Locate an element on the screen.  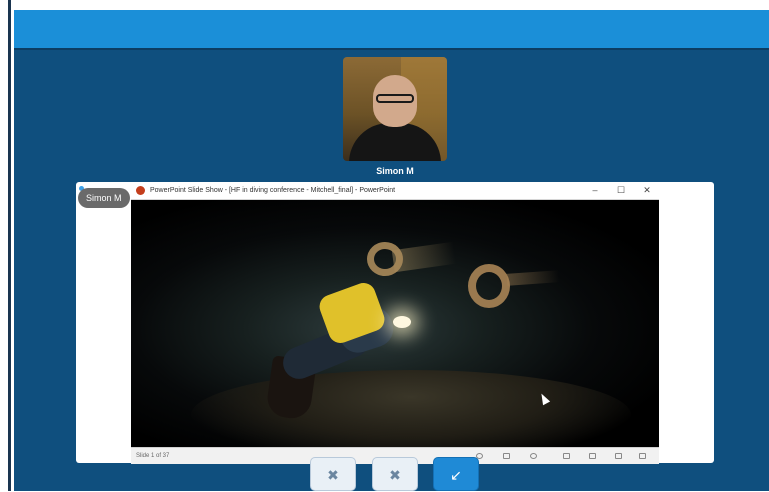
normal-view-icon is located at coordinates (566, 456).